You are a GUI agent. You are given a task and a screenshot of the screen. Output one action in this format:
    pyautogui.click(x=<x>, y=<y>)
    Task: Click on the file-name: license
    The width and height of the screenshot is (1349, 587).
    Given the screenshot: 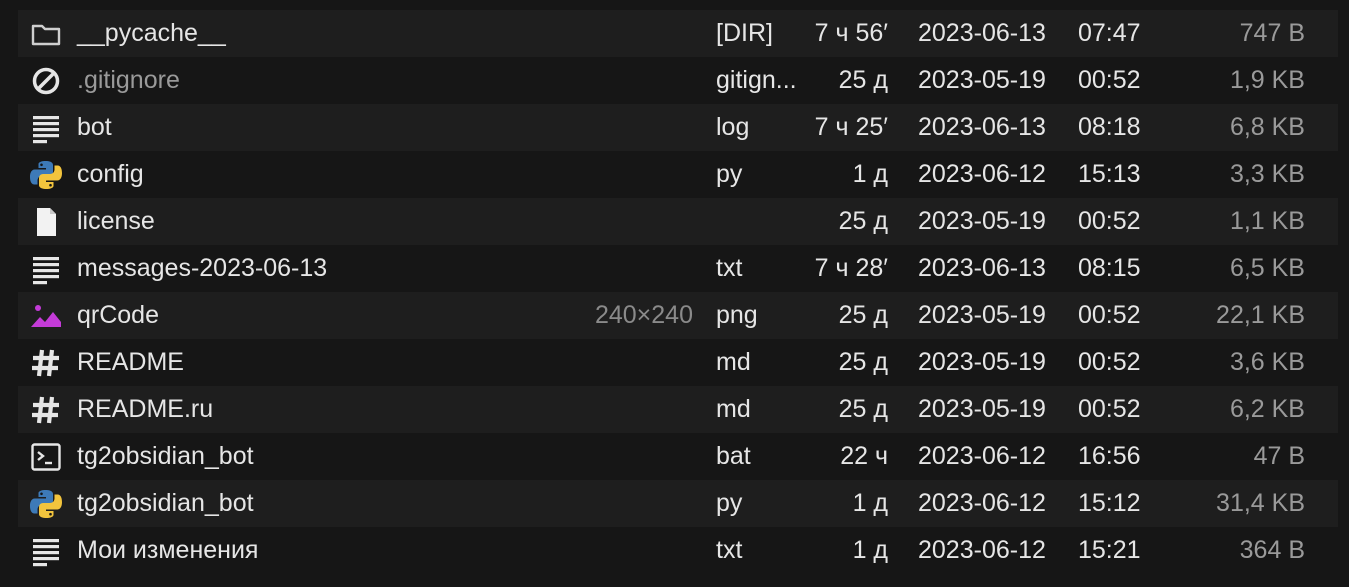 What is the action you would take?
    pyautogui.click(x=116, y=221)
    